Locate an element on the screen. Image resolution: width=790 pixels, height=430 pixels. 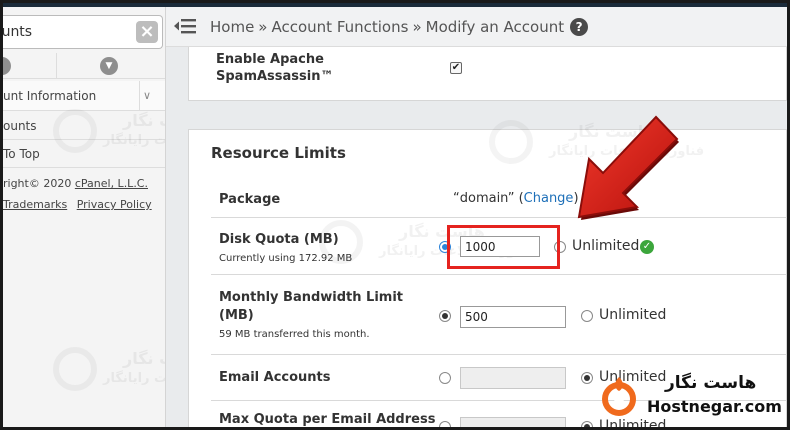
label-line: (MB) is located at coordinates (236, 315).